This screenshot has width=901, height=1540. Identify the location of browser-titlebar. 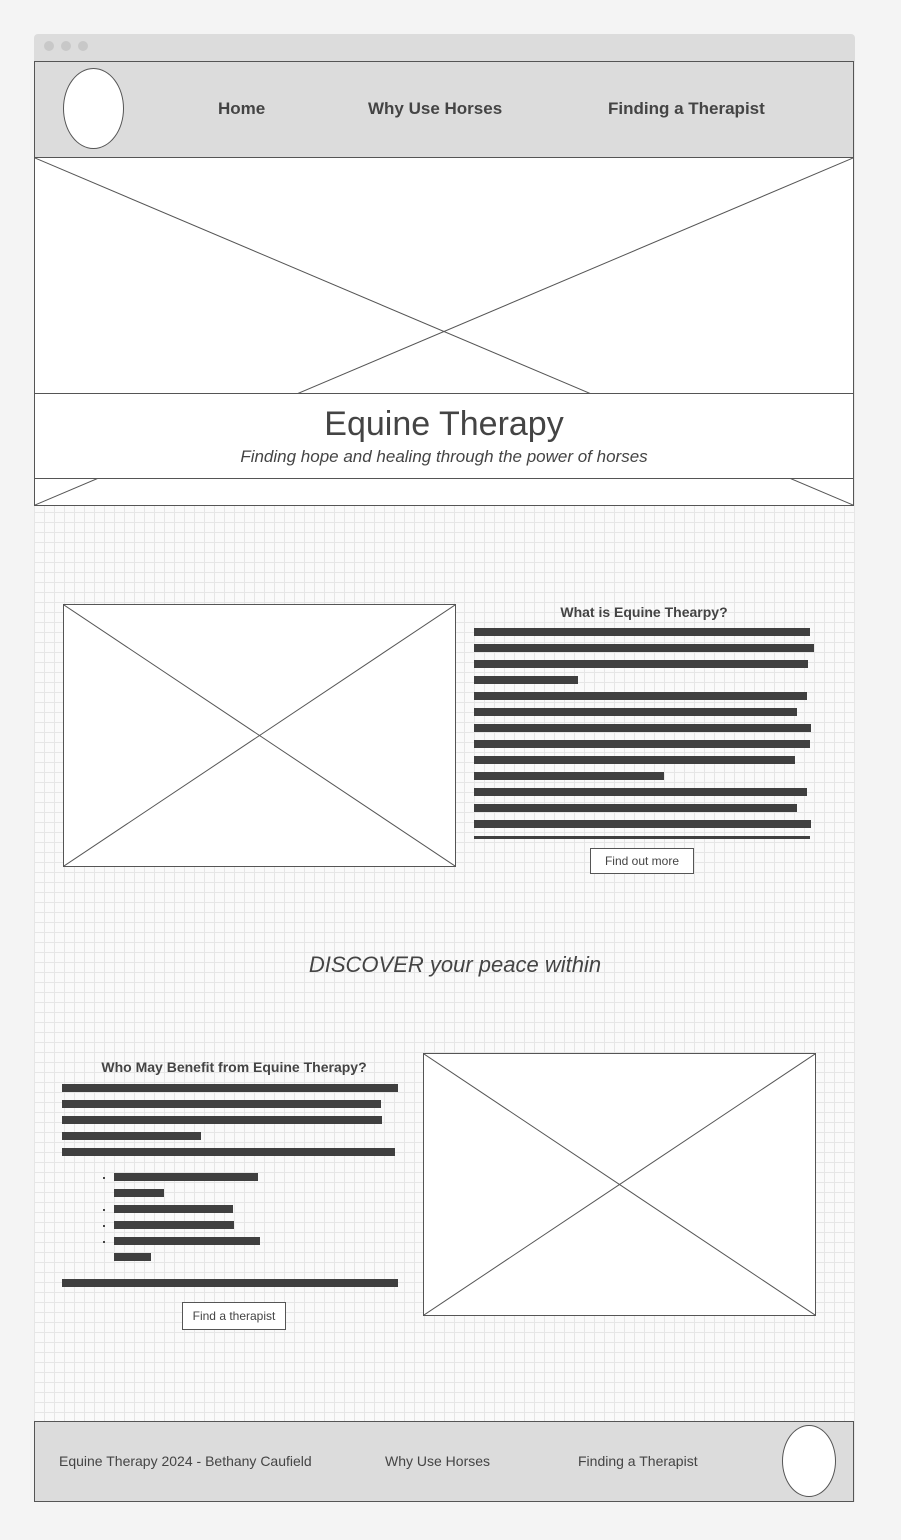
(444, 48).